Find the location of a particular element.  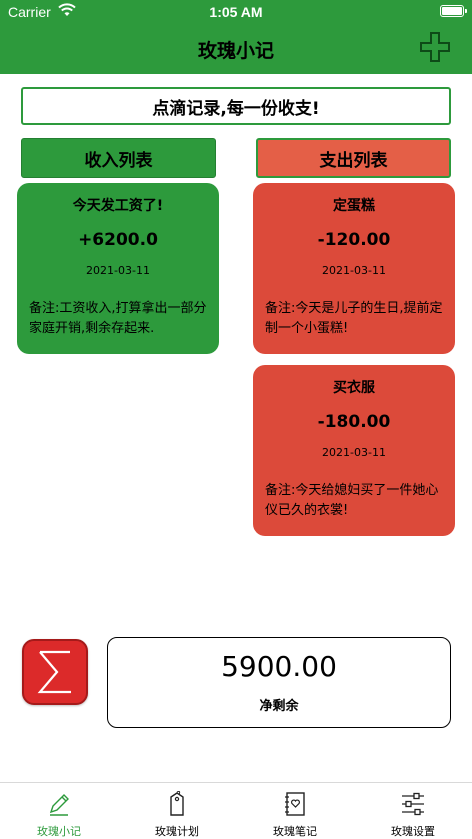

page-title: 玫瑰小记 is located at coordinates (235, 51).